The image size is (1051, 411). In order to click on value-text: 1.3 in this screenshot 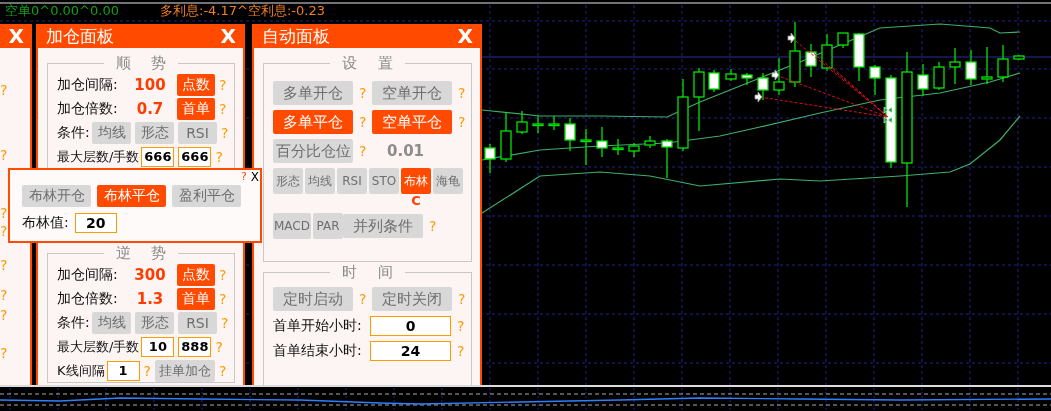, I will do `click(150, 299)`.